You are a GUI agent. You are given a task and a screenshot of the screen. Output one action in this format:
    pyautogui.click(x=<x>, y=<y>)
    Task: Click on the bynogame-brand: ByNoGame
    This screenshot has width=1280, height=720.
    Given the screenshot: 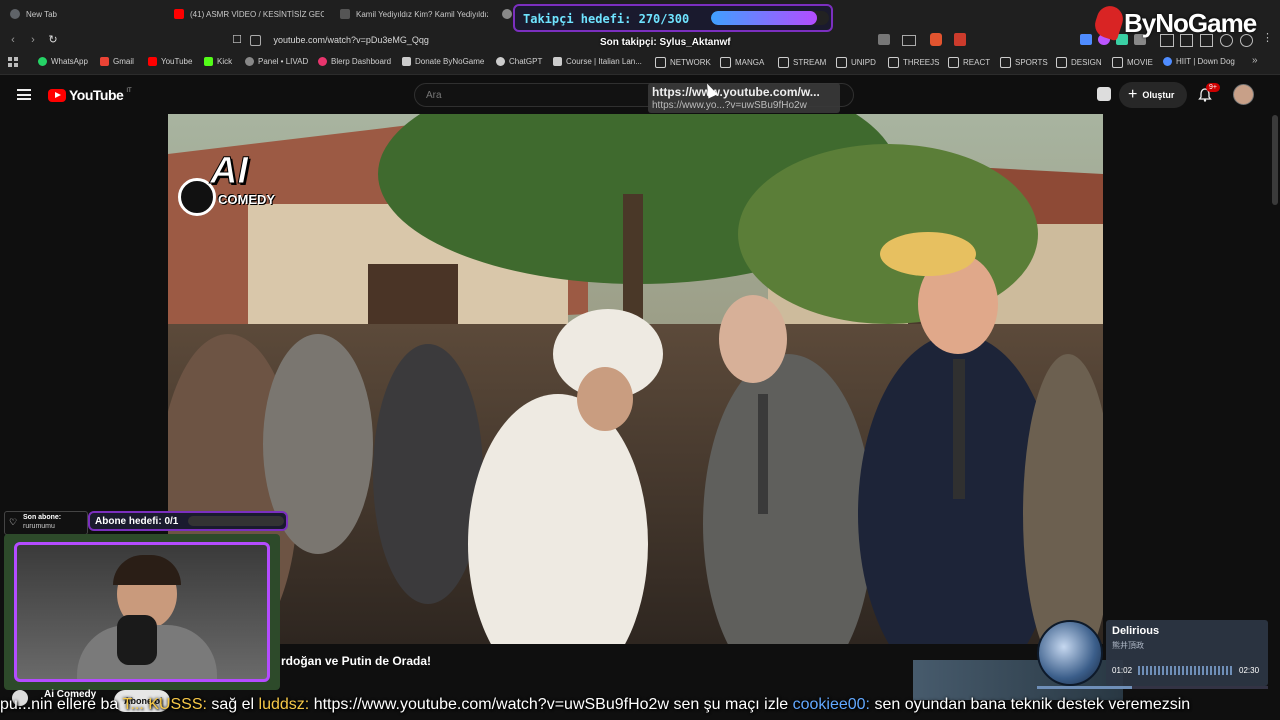 What is the action you would take?
    pyautogui.click(x=1184, y=22)
    